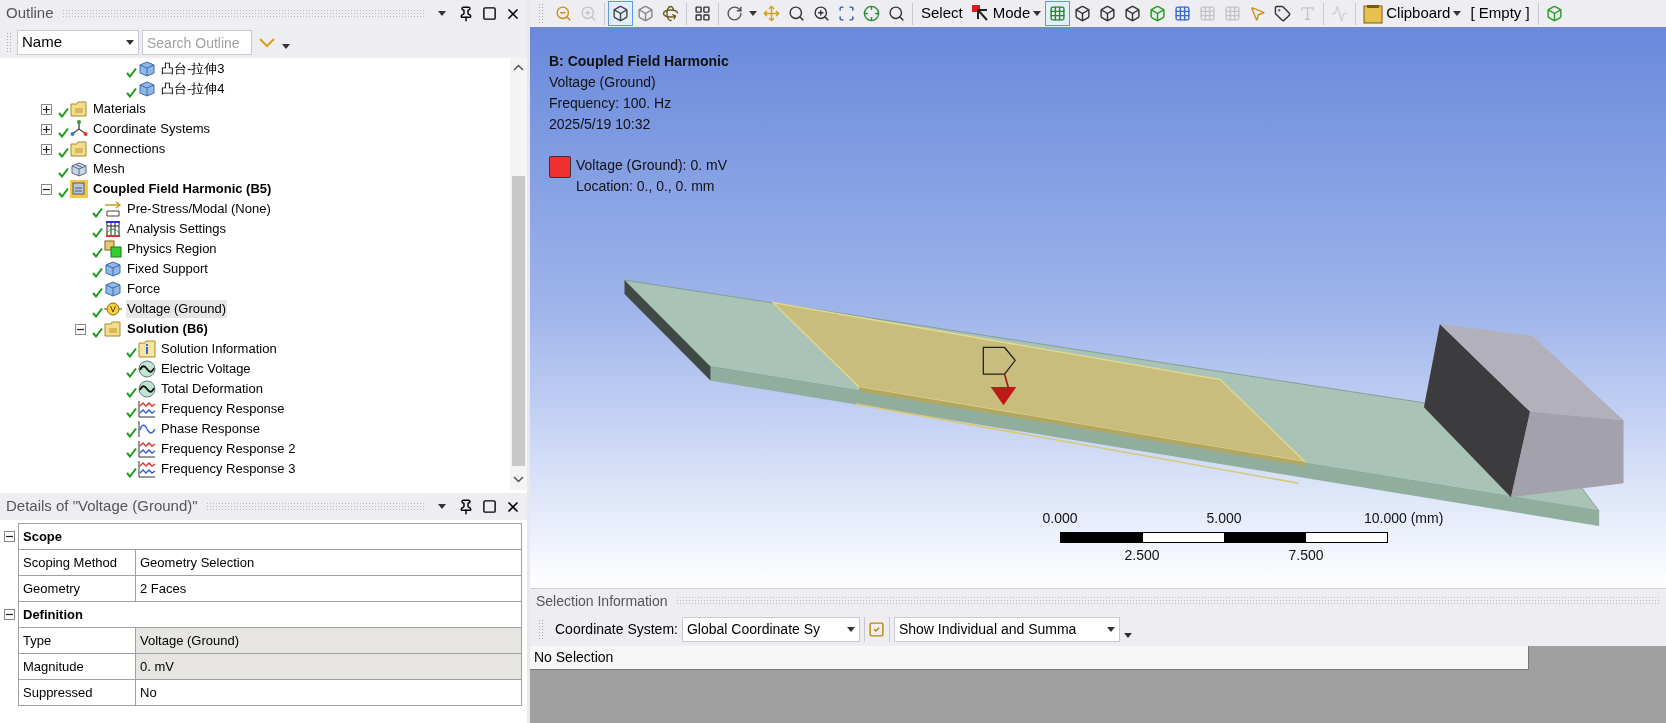 Image resolution: width=1666 pixels, height=723 pixels. What do you see at coordinates (212, 389) in the screenshot?
I see `tree-item: Total Deformation` at bounding box center [212, 389].